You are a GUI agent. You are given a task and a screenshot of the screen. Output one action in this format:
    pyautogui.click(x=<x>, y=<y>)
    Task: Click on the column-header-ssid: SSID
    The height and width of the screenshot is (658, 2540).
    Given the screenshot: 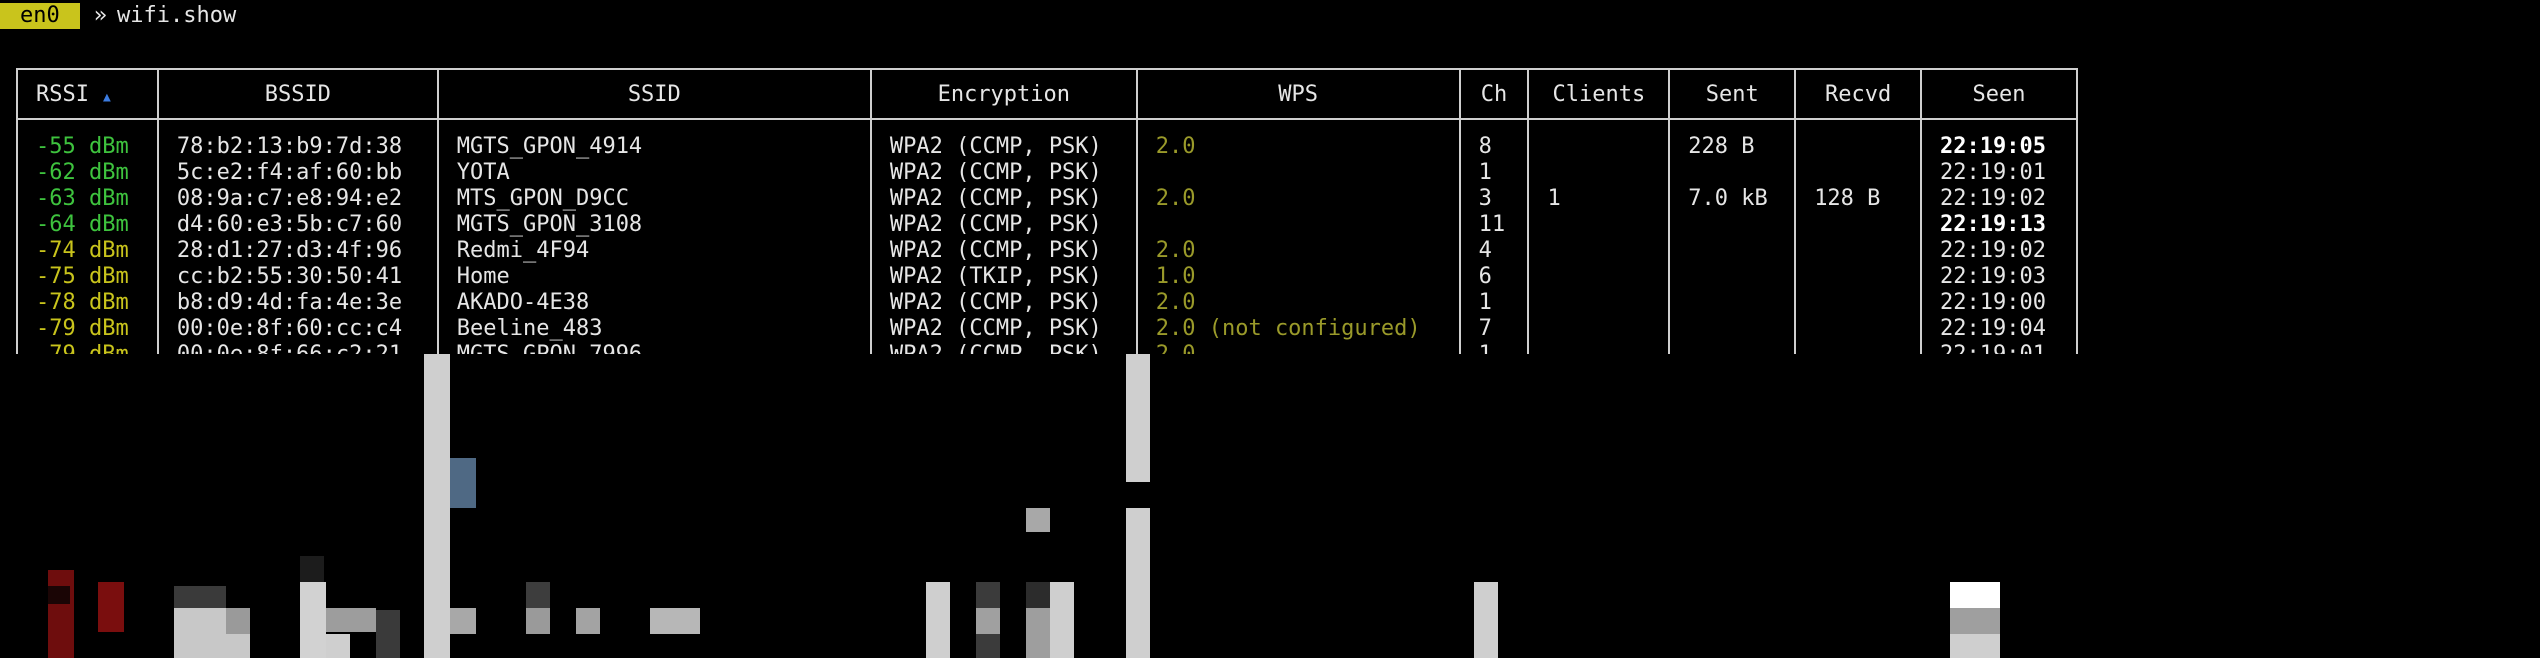 What is the action you would take?
    pyautogui.click(x=654, y=94)
    